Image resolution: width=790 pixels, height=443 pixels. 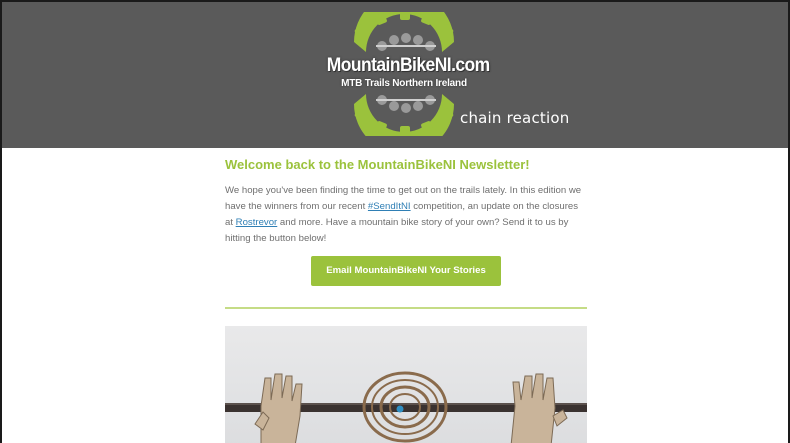 I want to click on rostrevor-link: Rostrevor, so click(x=257, y=222).